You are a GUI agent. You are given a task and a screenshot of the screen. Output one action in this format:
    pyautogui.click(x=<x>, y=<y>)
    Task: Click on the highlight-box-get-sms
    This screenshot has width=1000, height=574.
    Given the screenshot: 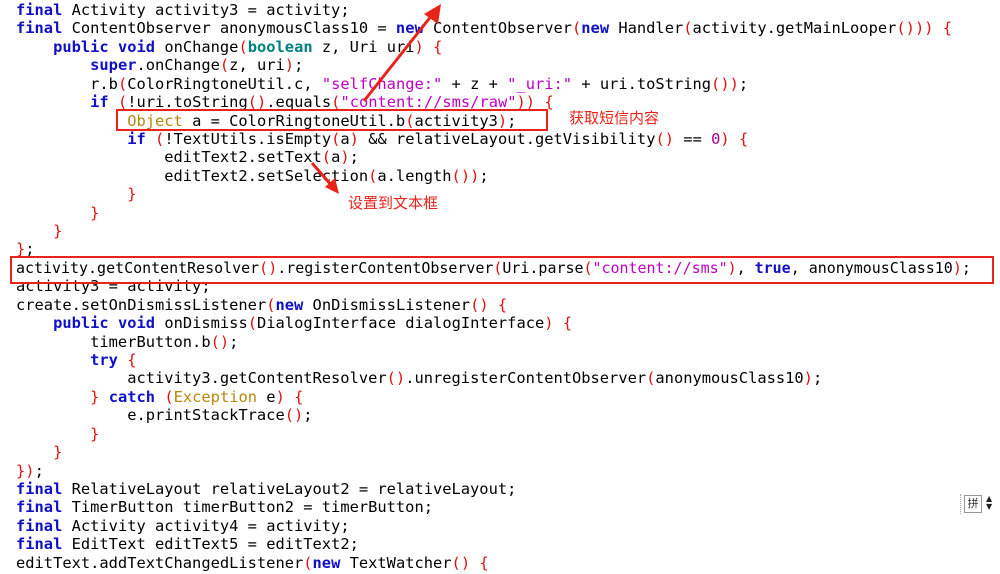 What is the action you would take?
    pyautogui.click(x=332, y=120)
    